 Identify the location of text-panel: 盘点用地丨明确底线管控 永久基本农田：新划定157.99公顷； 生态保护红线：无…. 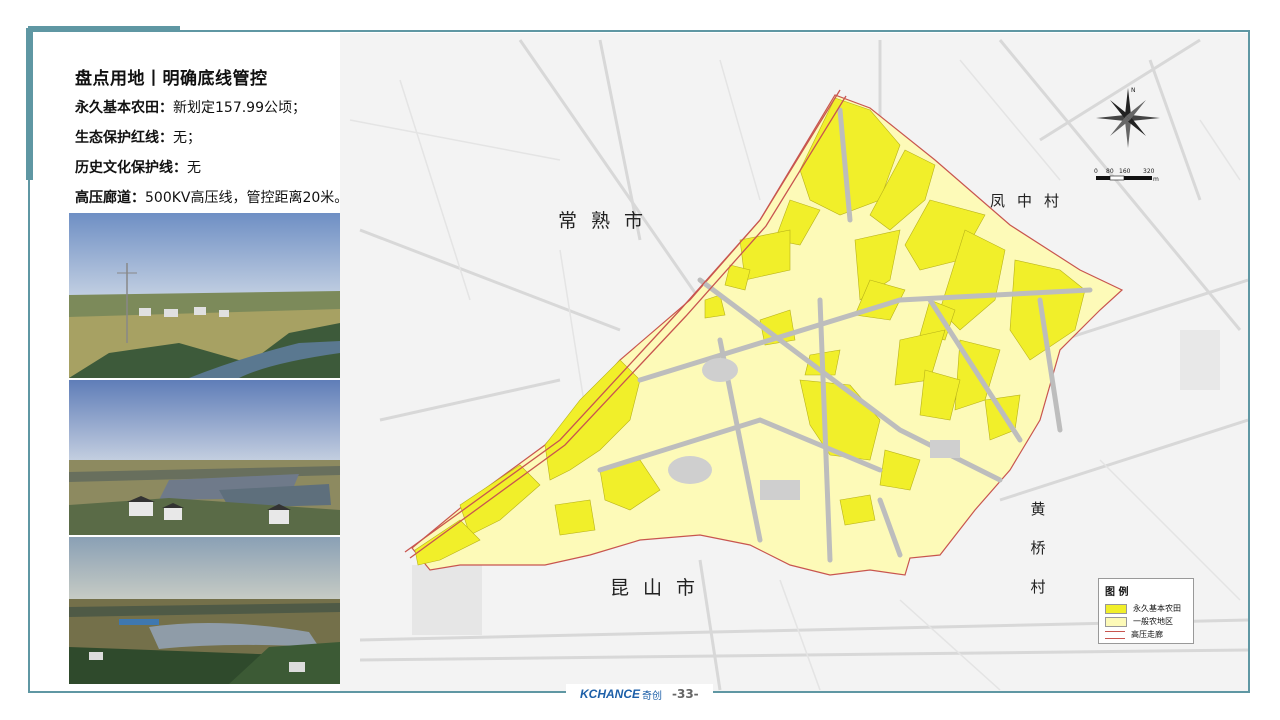
(211, 140).